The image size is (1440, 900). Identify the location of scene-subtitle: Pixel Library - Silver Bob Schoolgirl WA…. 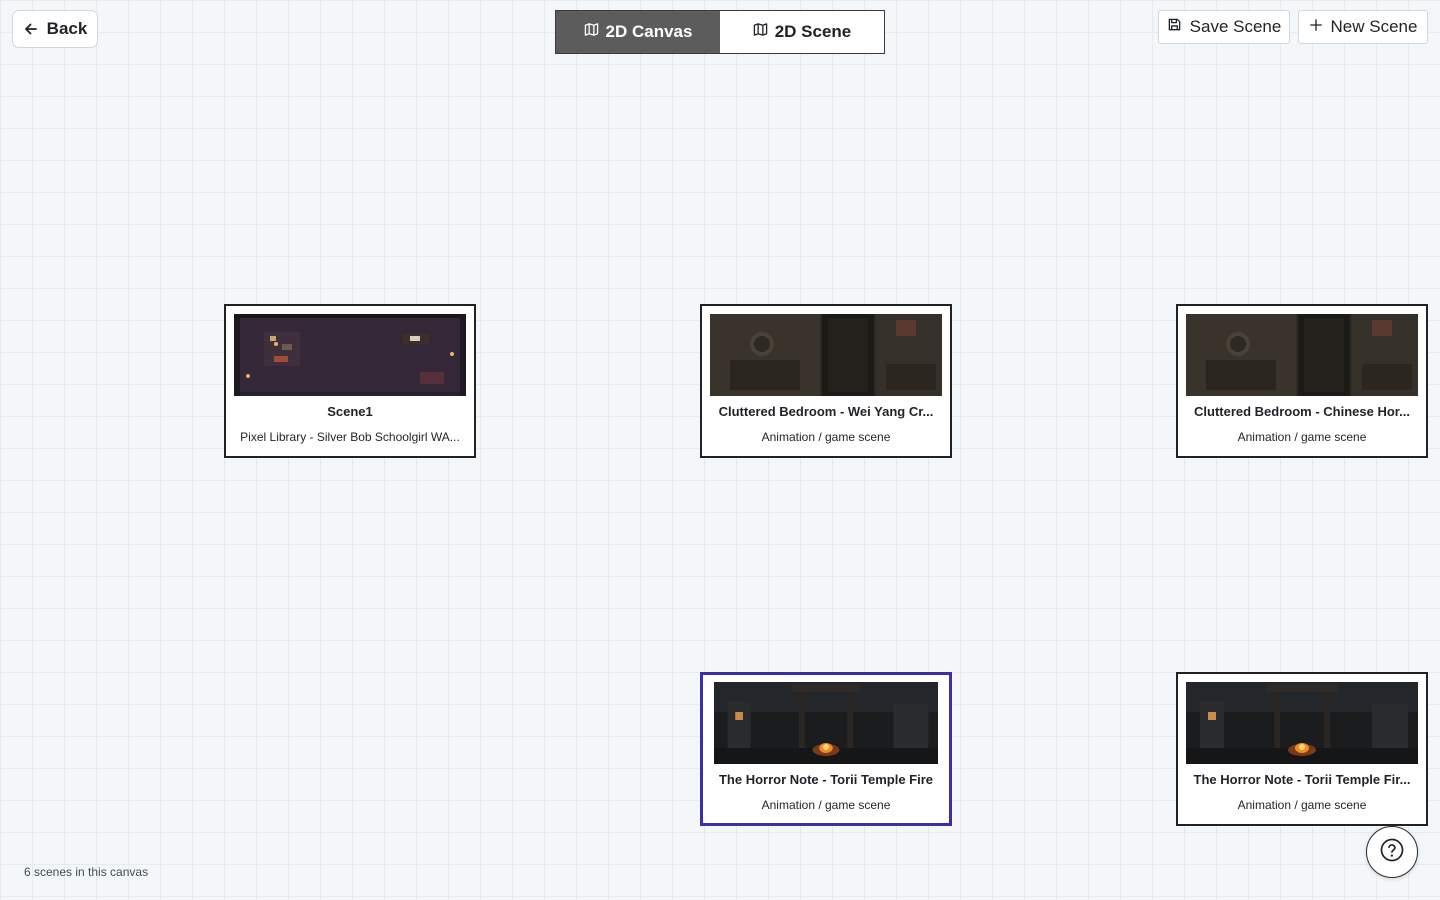
(350, 437).